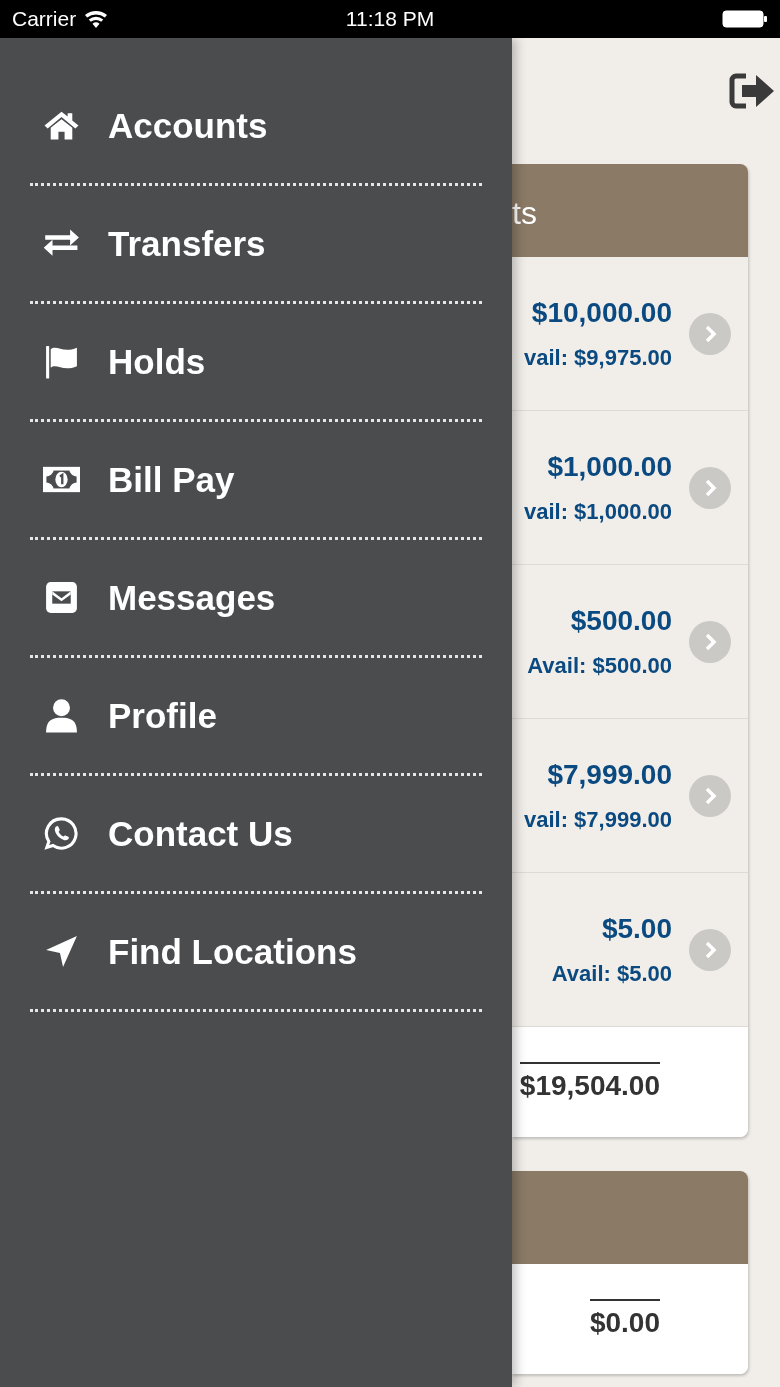 The width and height of the screenshot is (780, 1387). What do you see at coordinates (200, 833) in the screenshot?
I see `menu-item: Contact Us` at bounding box center [200, 833].